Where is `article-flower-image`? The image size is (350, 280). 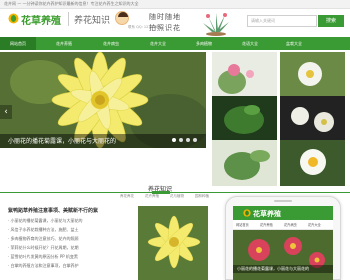
article-flower-image is located at coordinates (173, 243).